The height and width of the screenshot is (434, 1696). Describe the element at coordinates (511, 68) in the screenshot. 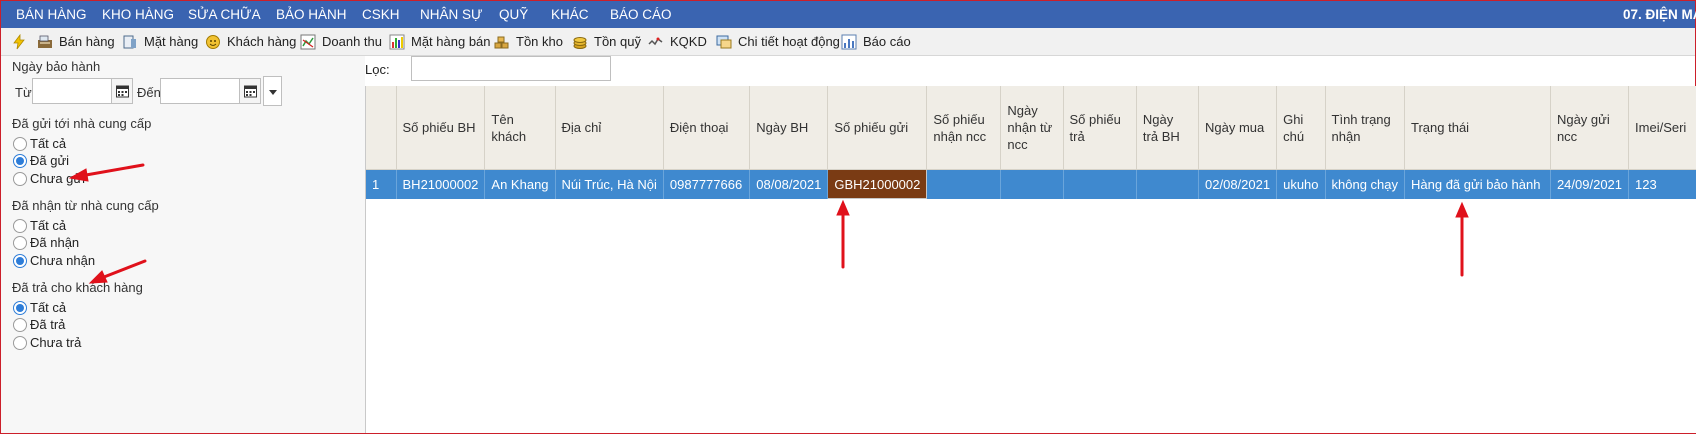

I see `filter-input` at that location.